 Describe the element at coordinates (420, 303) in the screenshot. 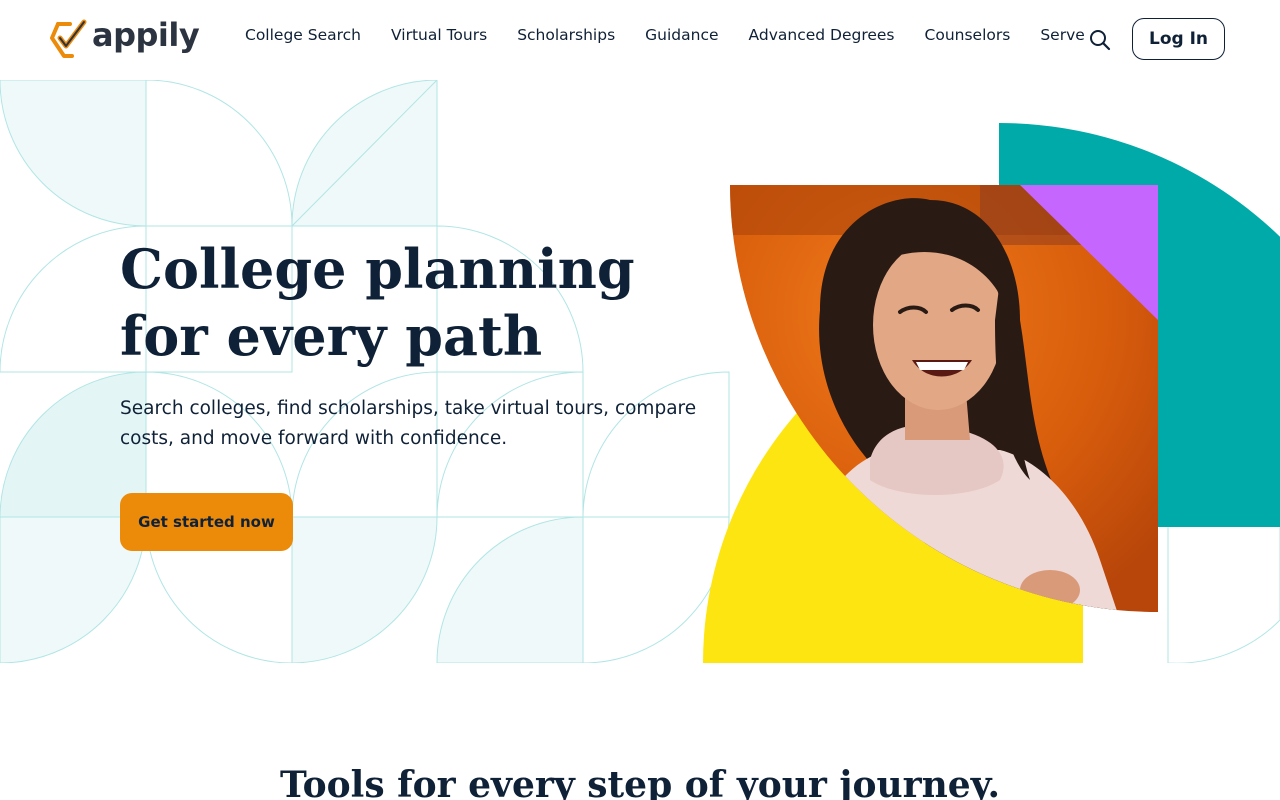

I see `hero-title: College planning for every path` at that location.